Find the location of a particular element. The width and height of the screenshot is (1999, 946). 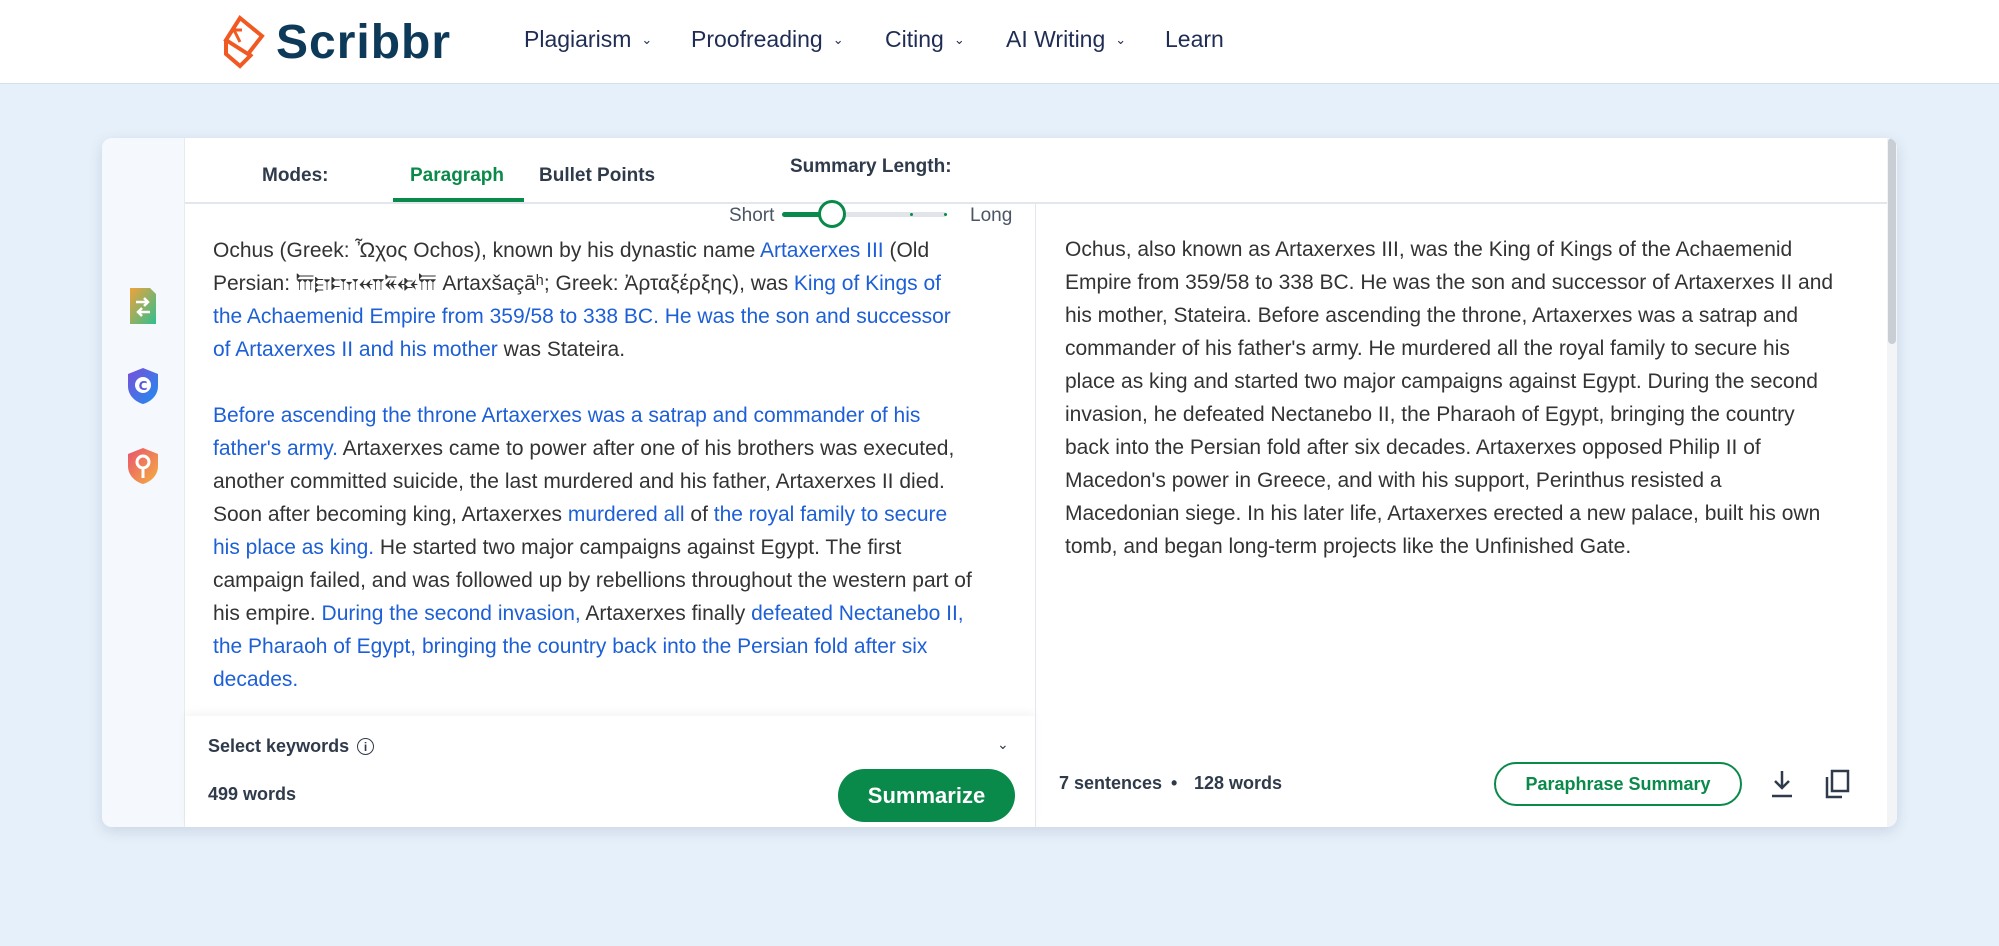

nav-label: AI Writing is located at coordinates (1056, 39).